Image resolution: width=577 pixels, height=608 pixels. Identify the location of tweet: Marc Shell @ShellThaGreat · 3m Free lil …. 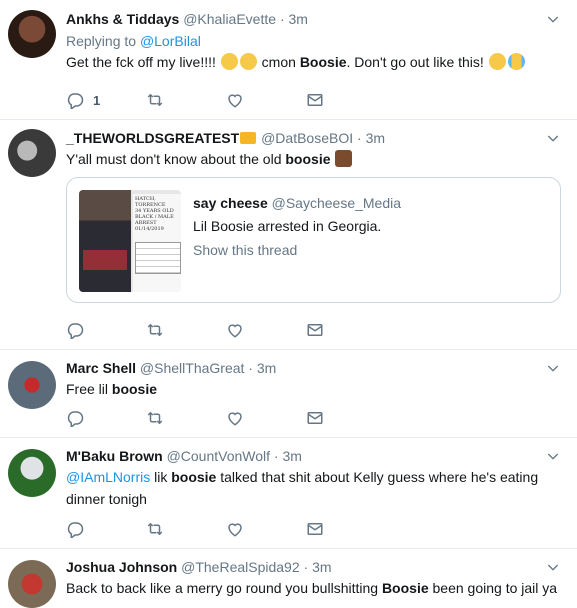
(288, 393).